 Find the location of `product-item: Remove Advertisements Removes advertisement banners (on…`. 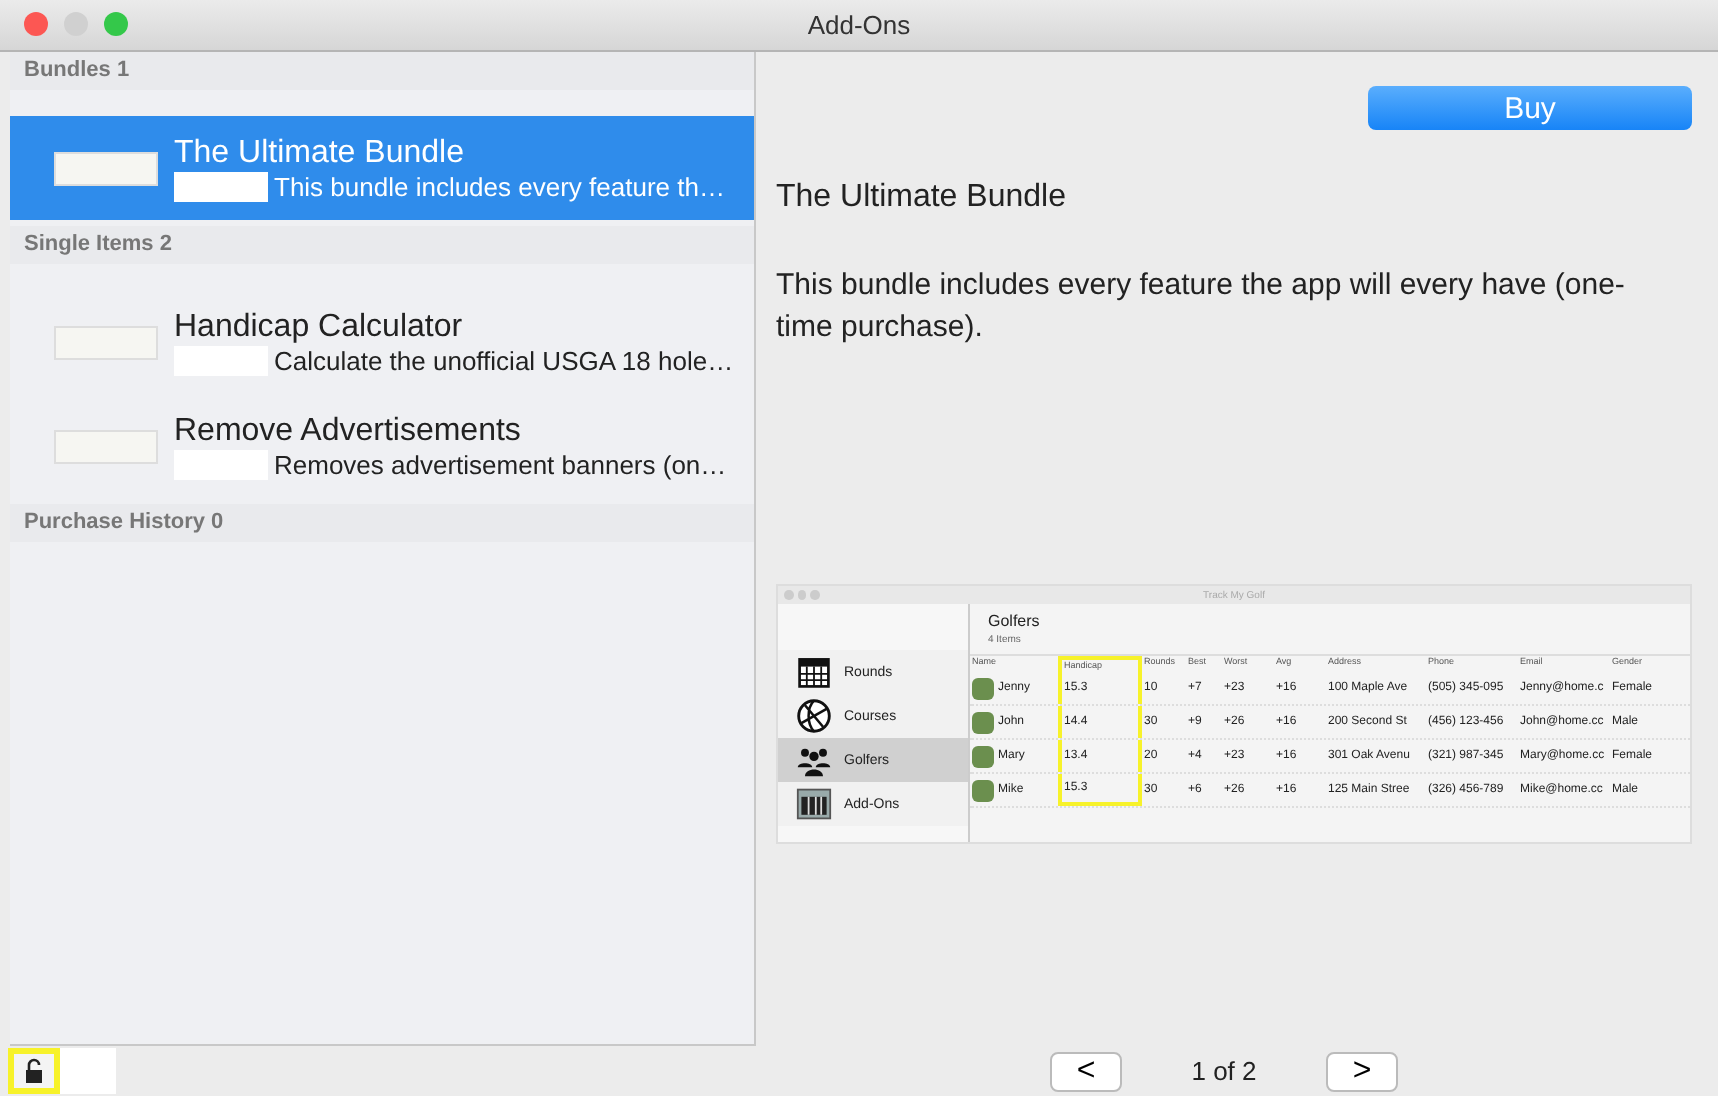

product-item: Remove Advertisements Removes advertisement banners (on… is located at coordinates (382, 446).